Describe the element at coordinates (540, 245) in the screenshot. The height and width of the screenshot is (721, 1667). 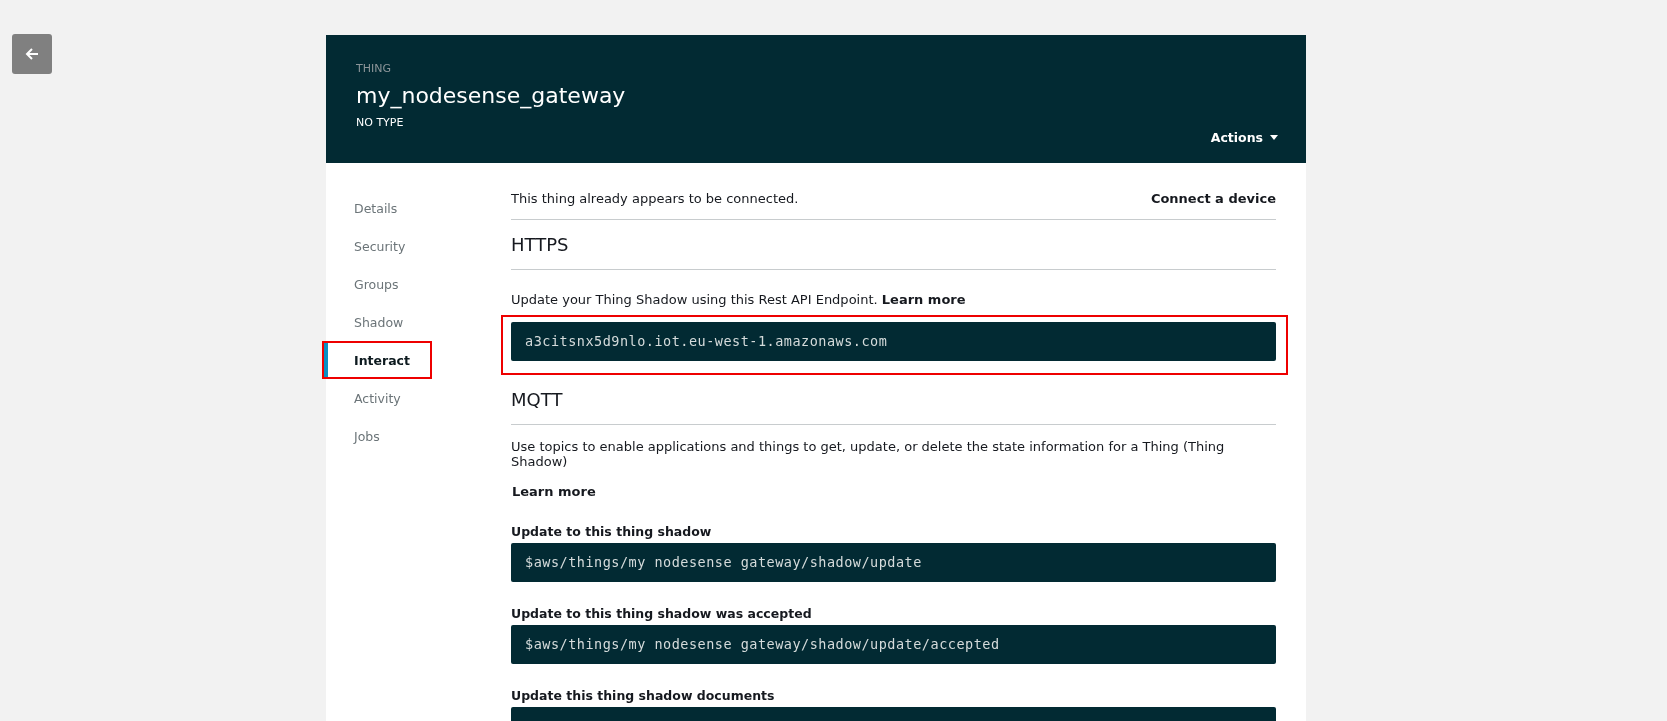
I see `section-heading: HTTPS` at that location.